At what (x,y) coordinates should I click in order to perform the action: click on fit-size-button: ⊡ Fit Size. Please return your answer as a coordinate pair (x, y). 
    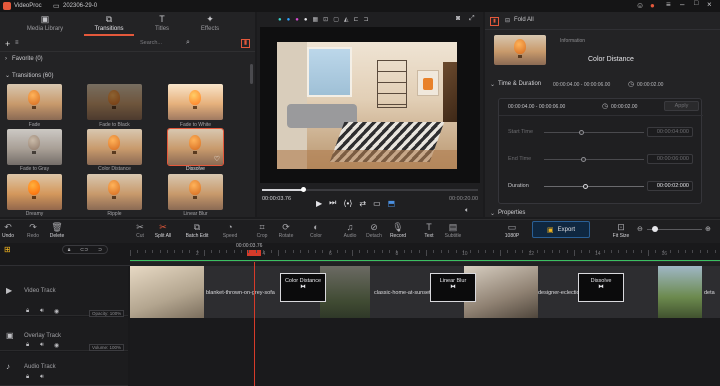
    Looking at the image, I should click on (621, 230).